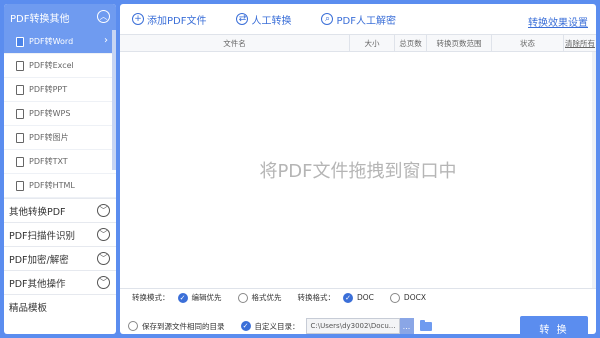 The height and width of the screenshot is (338, 600). I want to click on column-total-pages: 总页数, so click(411, 43).